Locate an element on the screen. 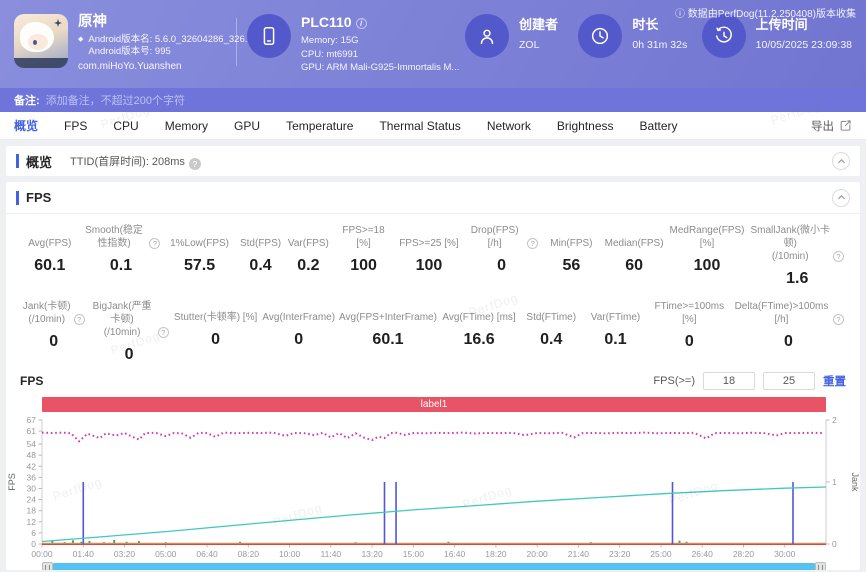 The width and height of the screenshot is (866, 572). stat-label: Delta(FTime)>100ms [/h]? is located at coordinates (788, 313).